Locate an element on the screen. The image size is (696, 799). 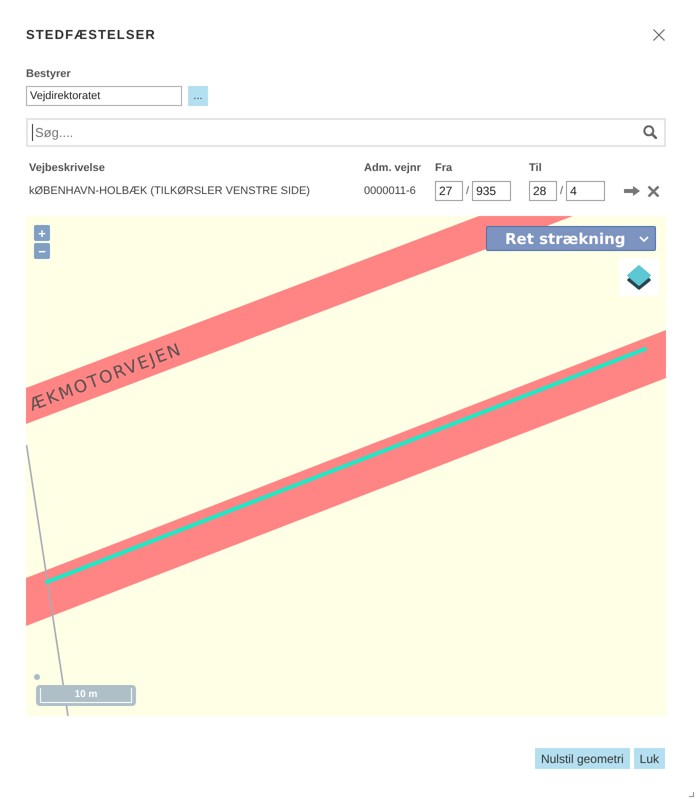
text-cursor is located at coordinates (32, 132).